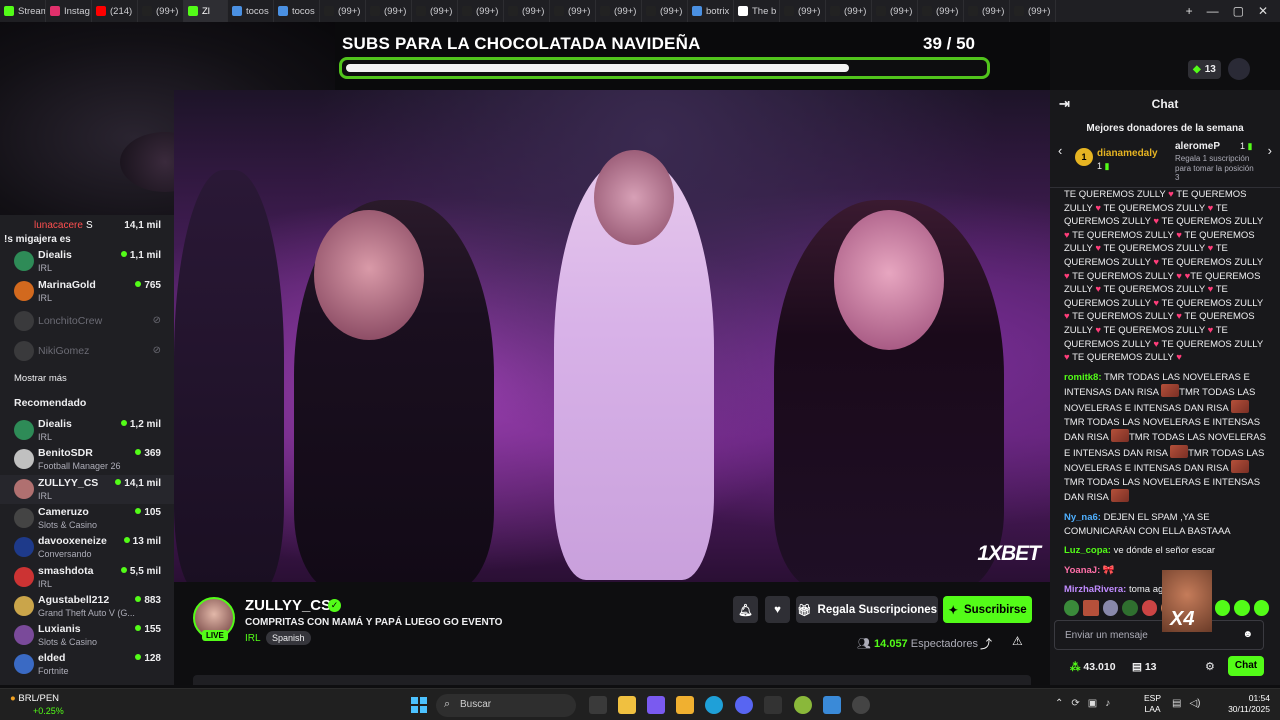 The image size is (1280, 720). I want to click on browser-tab: The b, so click(757, 11).